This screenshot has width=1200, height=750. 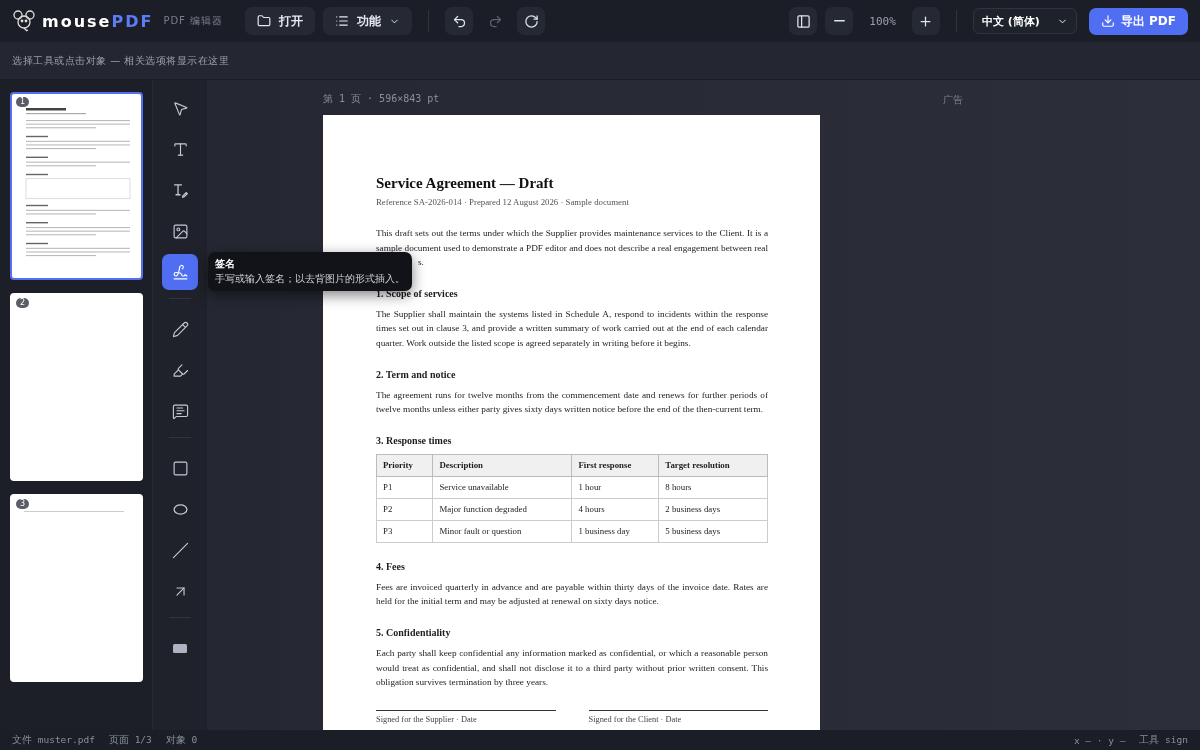 What do you see at coordinates (76, 387) in the screenshot?
I see `page-thumbnail: 2` at bounding box center [76, 387].